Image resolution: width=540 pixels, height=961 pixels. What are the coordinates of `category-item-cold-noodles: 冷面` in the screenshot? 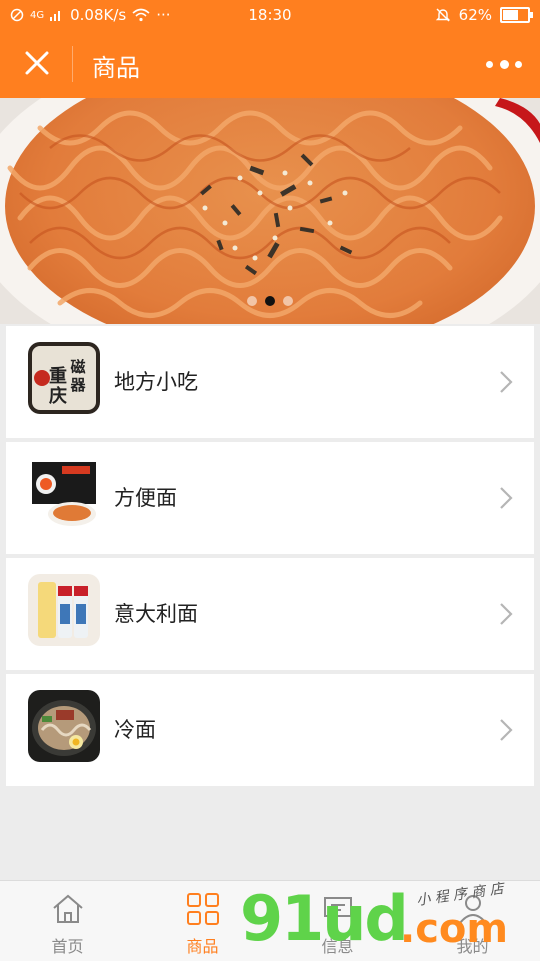 It's located at (270, 730).